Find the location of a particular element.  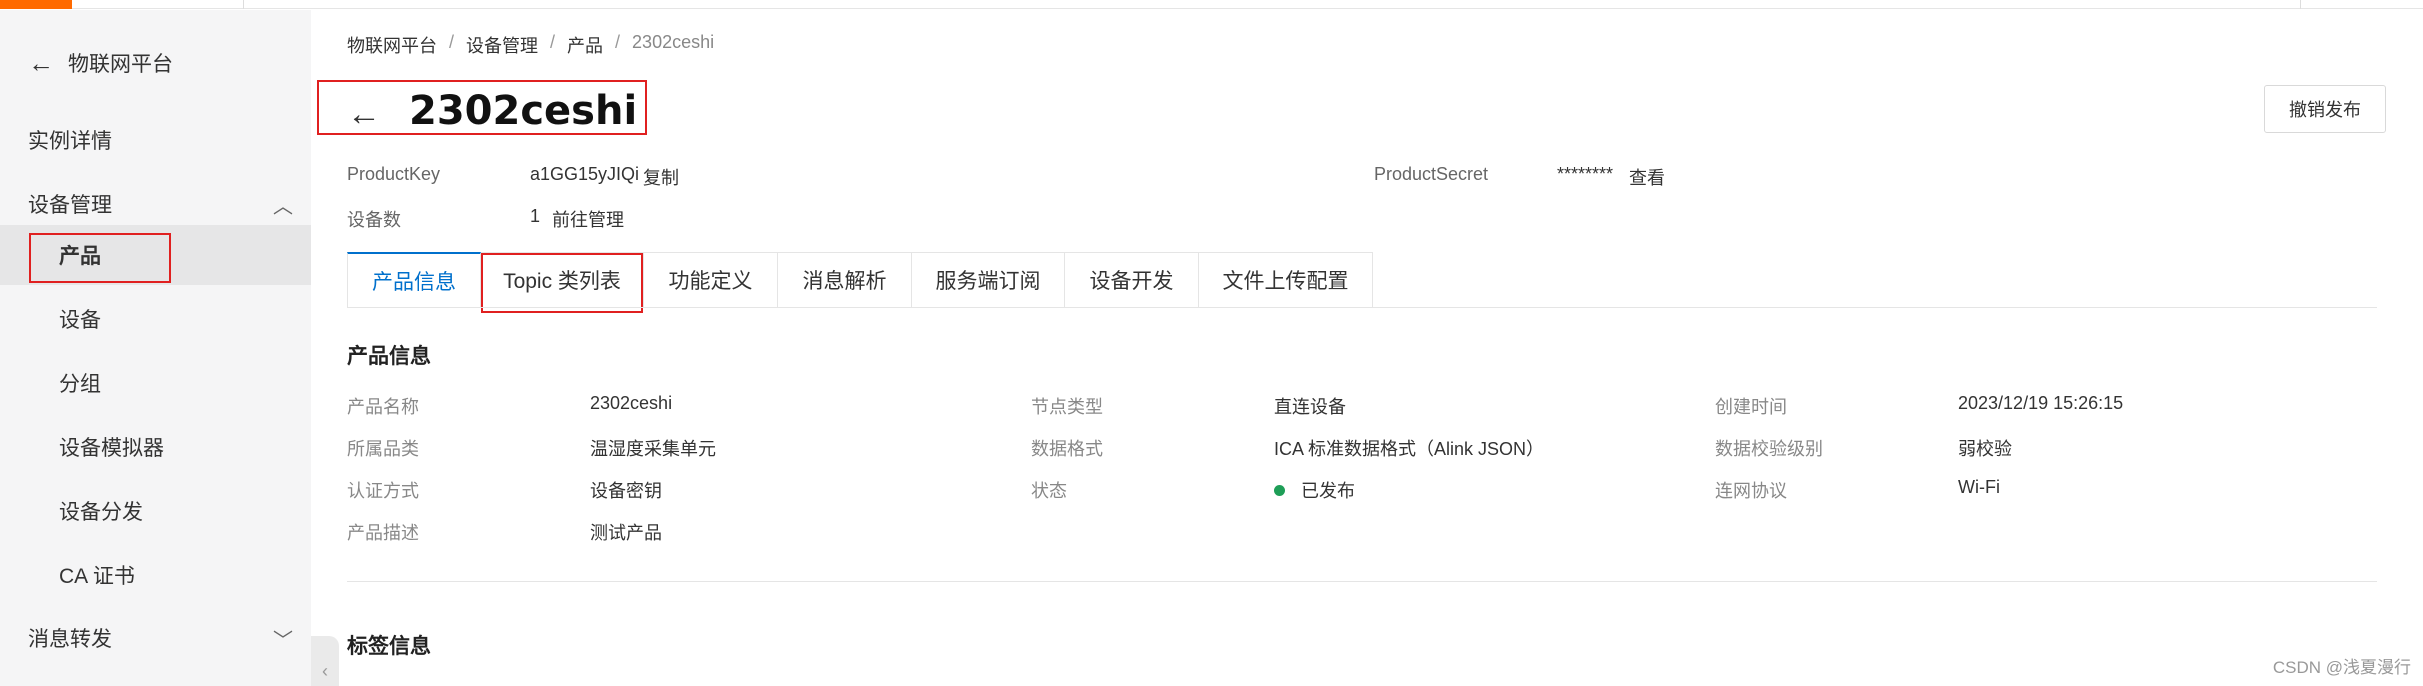

sidebar-item-label: 设备管理 is located at coordinates (70, 205).